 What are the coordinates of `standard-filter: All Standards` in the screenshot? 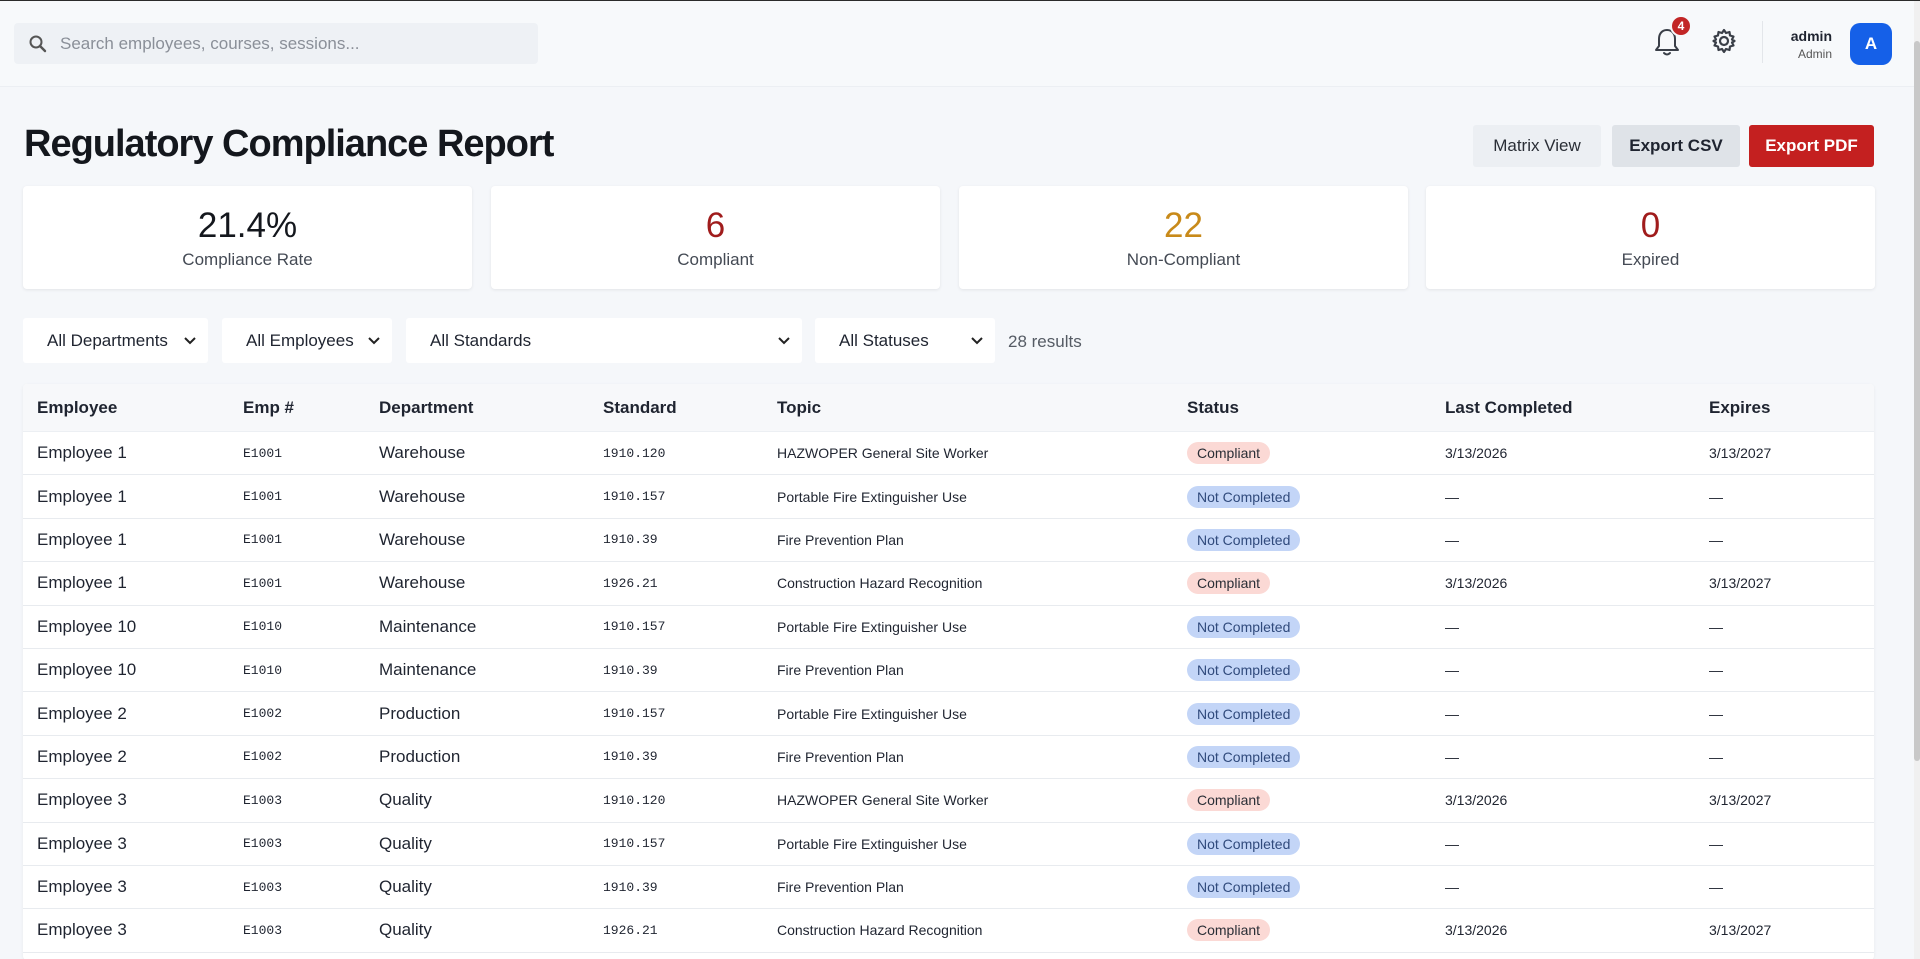 It's located at (604, 340).